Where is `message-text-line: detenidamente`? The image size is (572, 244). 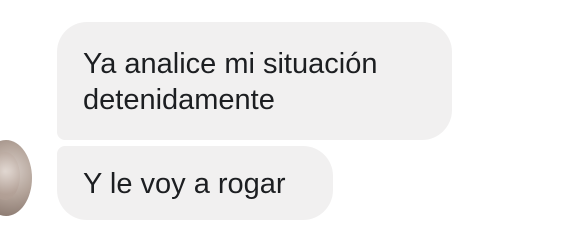 message-text-line: detenidamente is located at coordinates (179, 100).